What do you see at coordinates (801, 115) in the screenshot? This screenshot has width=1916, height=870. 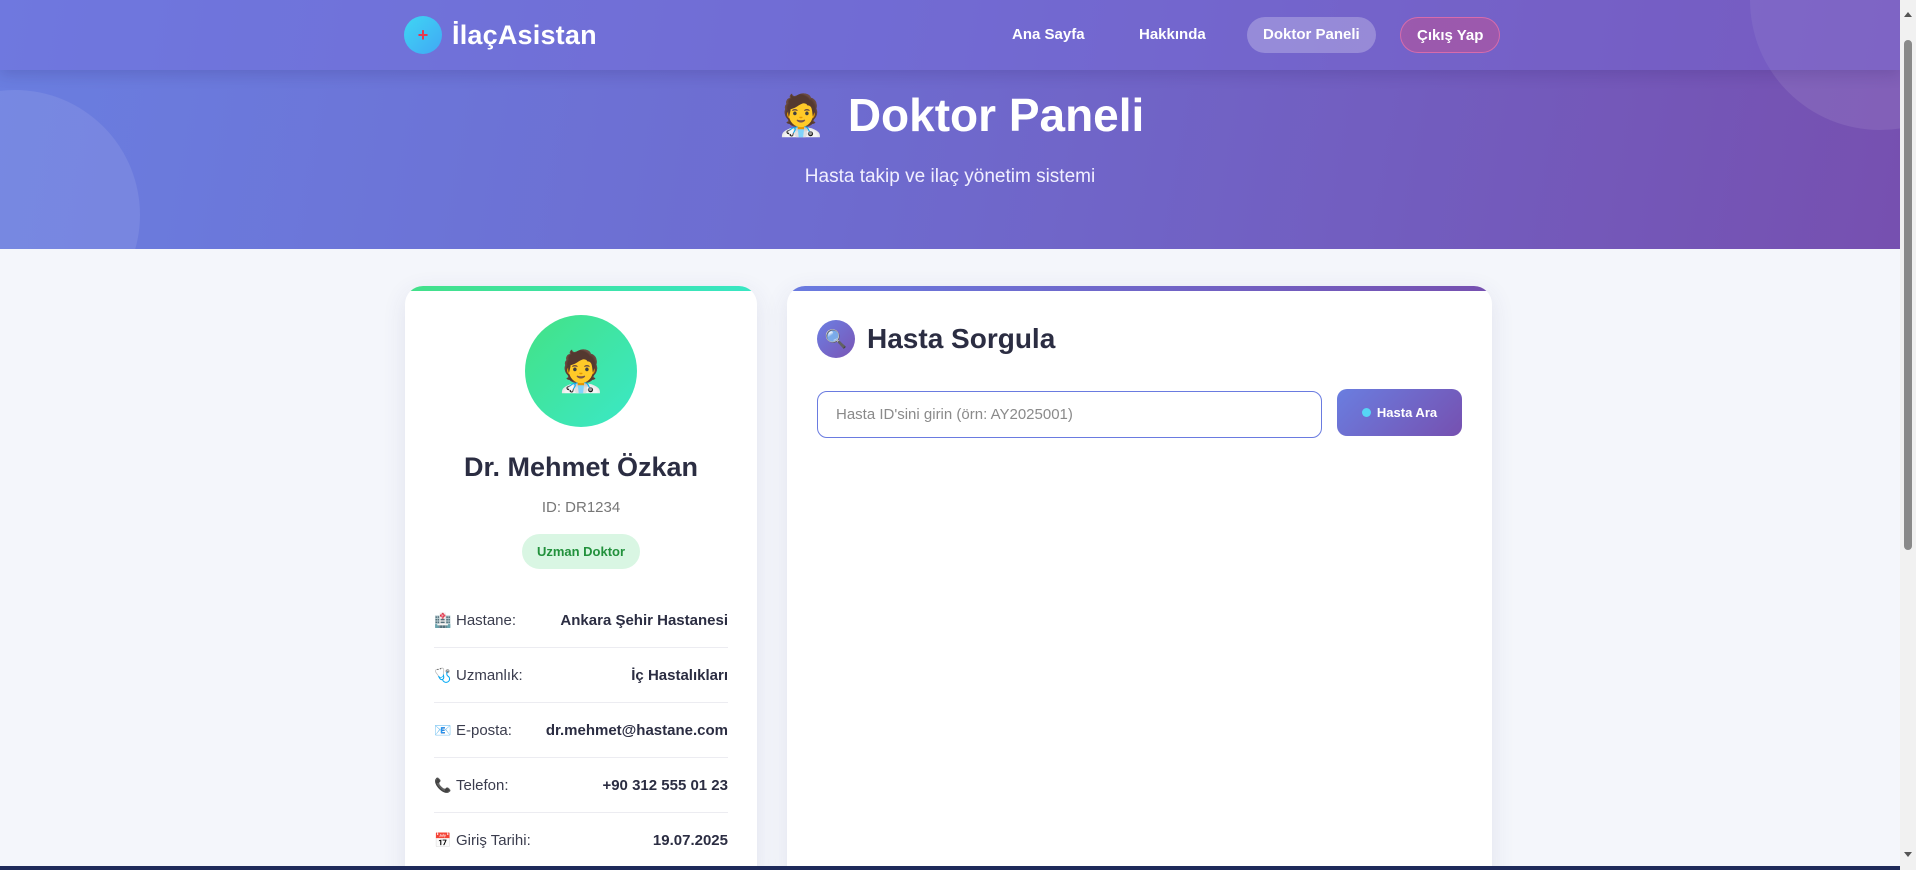 I see `doctor-icon: 🧑‍⚕️` at bounding box center [801, 115].